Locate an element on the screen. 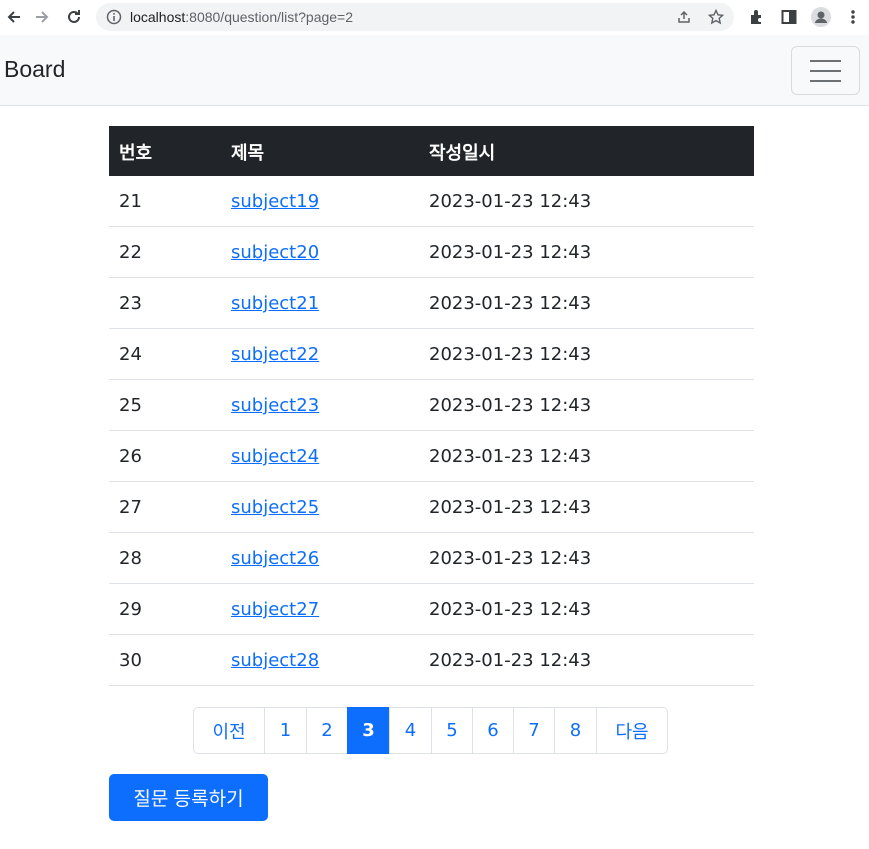  info-icon is located at coordinates (114, 17).